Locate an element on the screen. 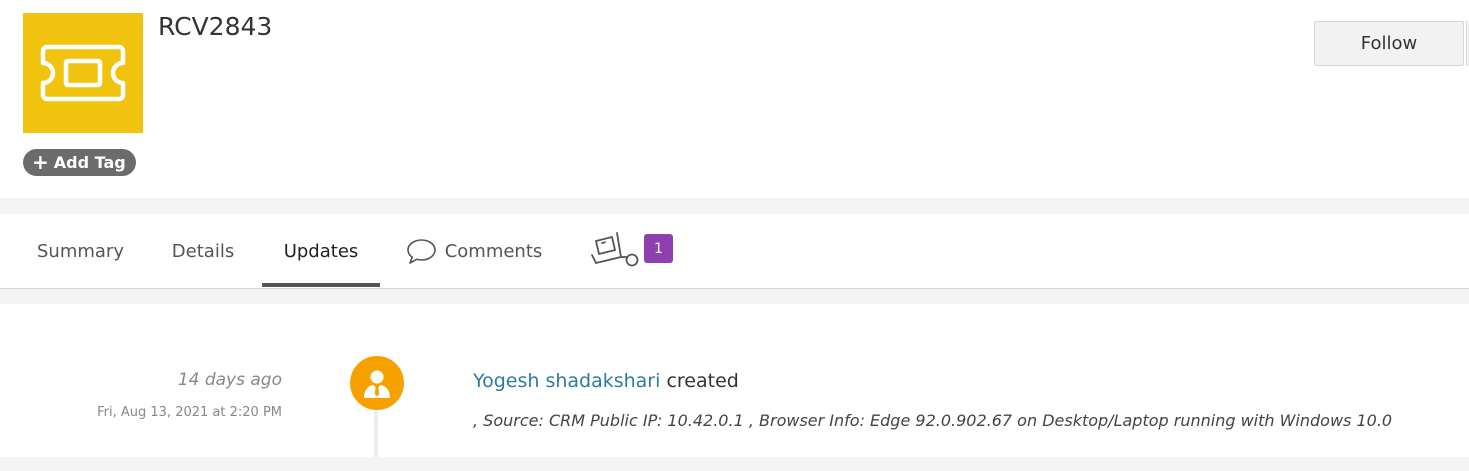  plus-icon: + is located at coordinates (40, 161).